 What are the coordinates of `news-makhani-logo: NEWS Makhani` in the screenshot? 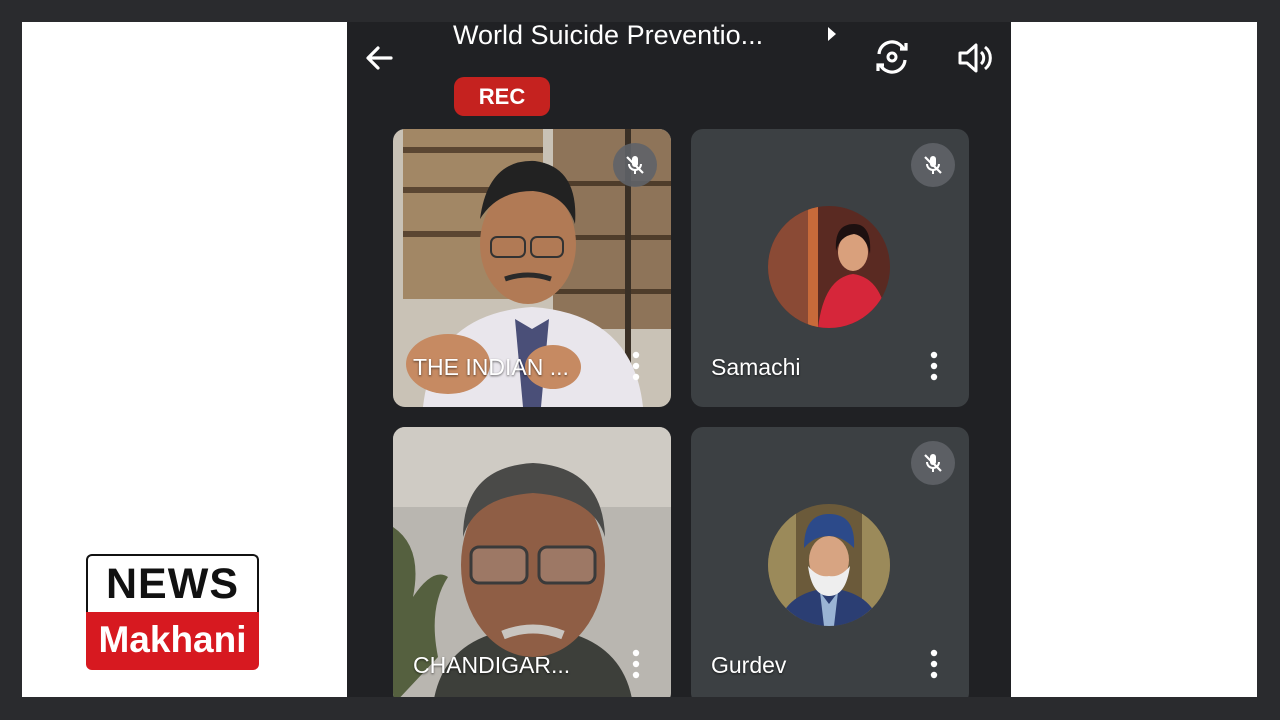 It's located at (172, 612).